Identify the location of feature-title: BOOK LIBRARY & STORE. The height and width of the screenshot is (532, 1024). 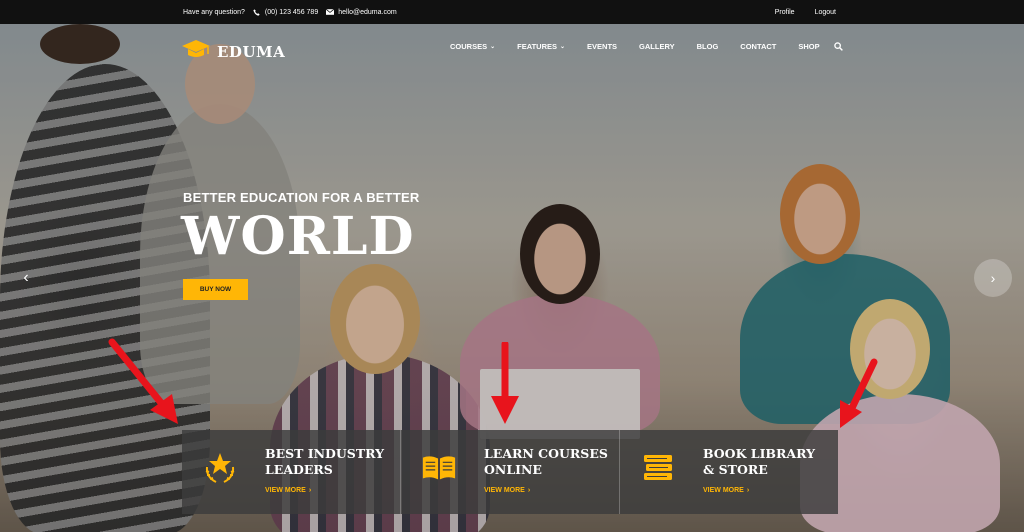
(768, 462).